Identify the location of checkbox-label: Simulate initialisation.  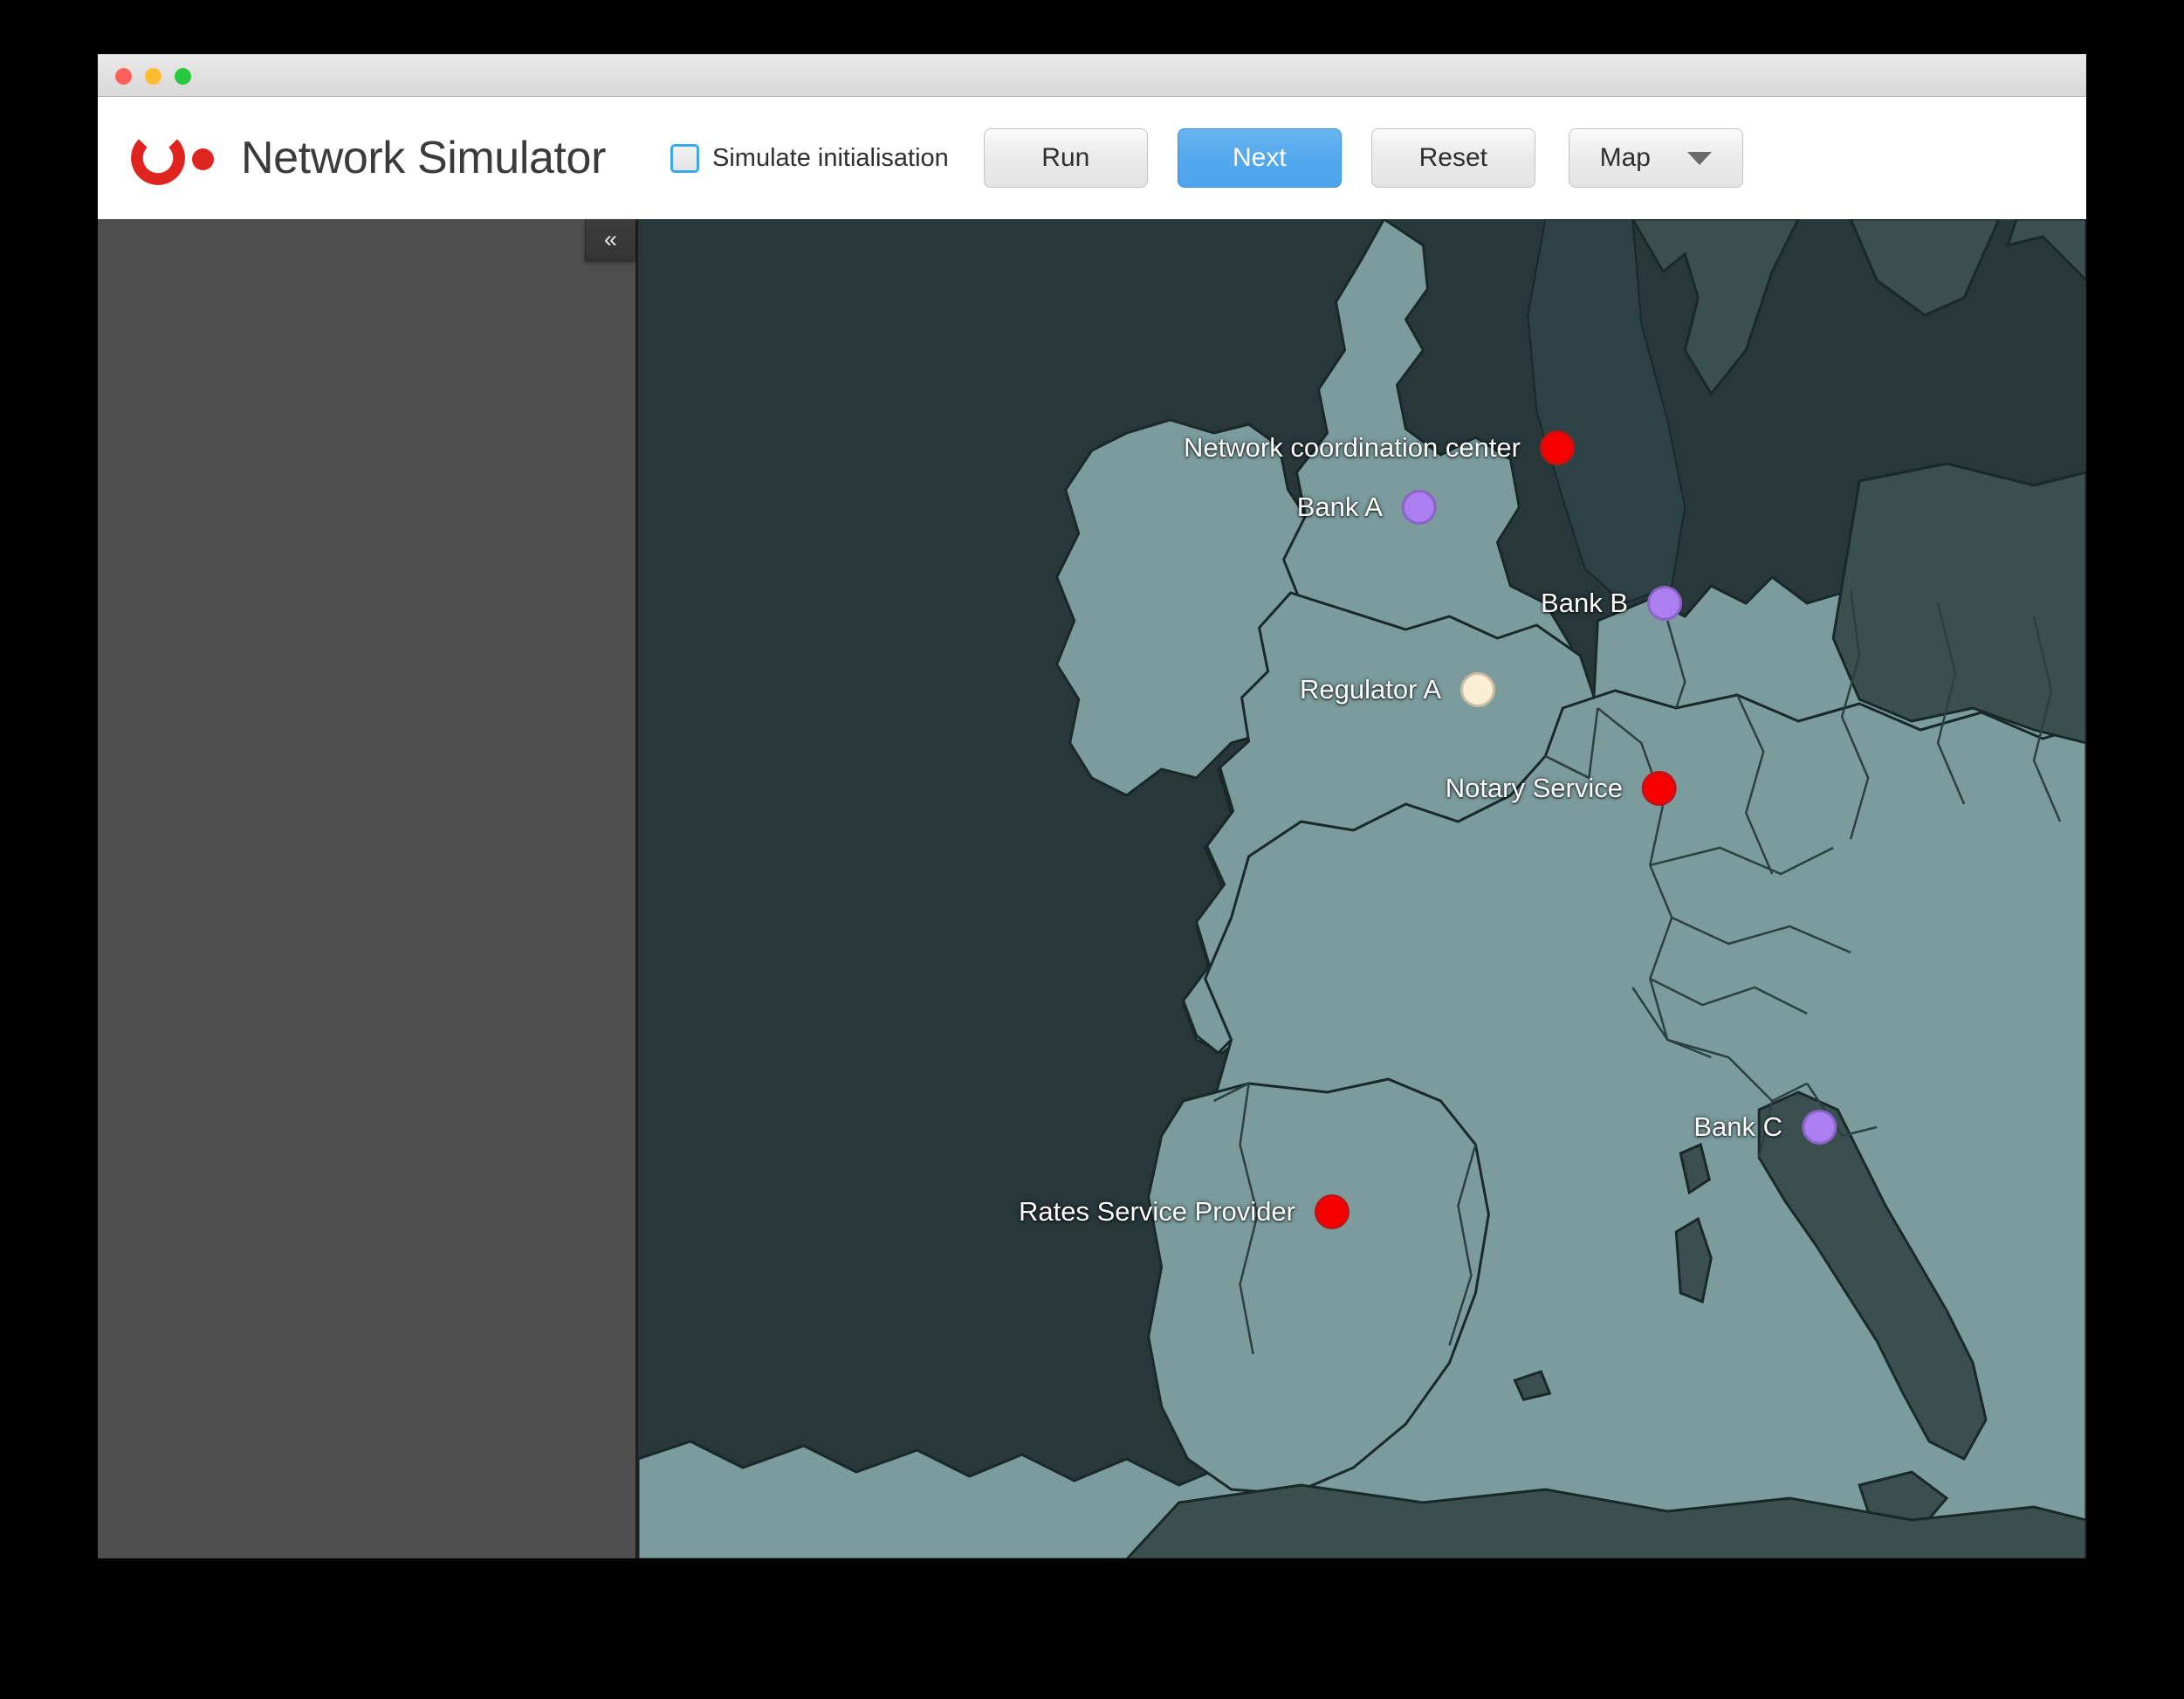
(830, 157).